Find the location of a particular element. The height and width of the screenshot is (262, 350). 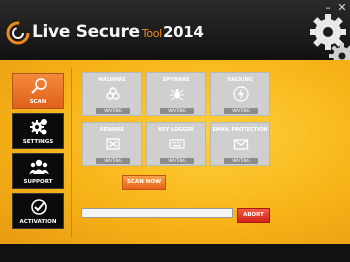

people-icon is located at coordinates (39, 166).